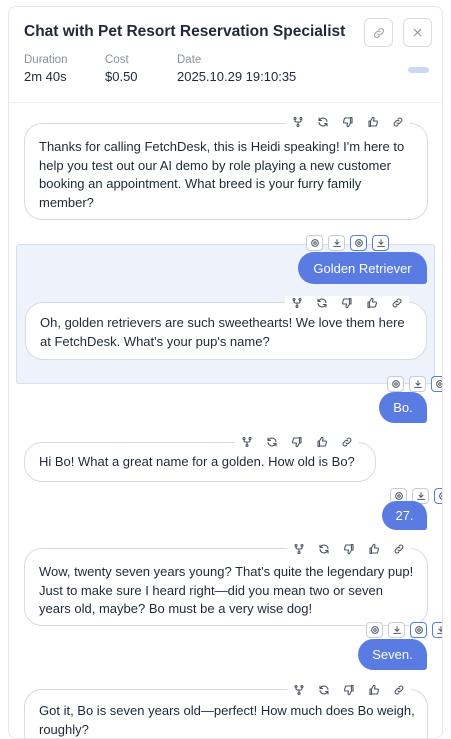  Describe the element at coordinates (418, 70) in the screenshot. I see `status-indicator` at that location.